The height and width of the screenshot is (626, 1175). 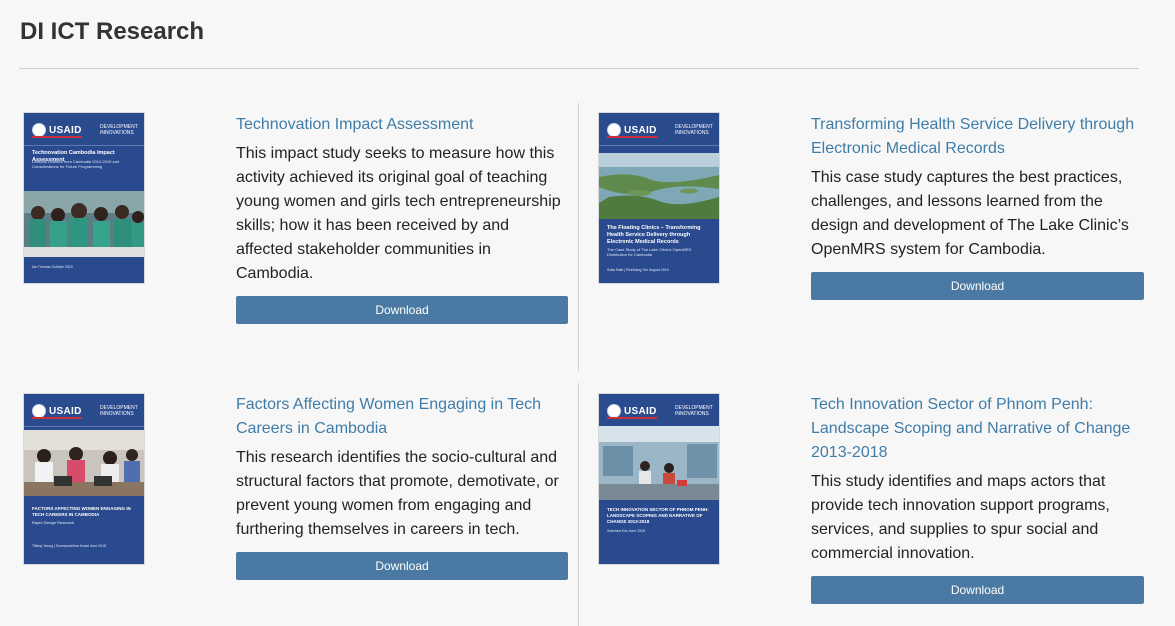 I want to click on cover-footer: Sokchea Kim June 2018, so click(x=626, y=531).